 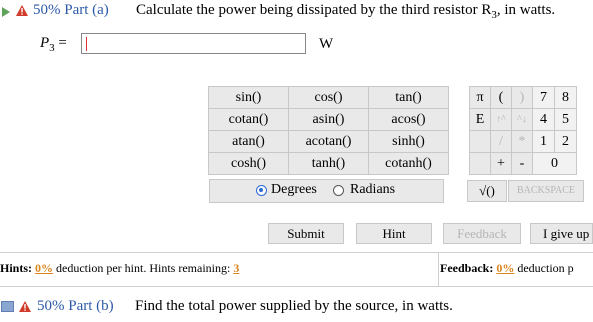 I want to click on divide-button: /, so click(x=501, y=141).